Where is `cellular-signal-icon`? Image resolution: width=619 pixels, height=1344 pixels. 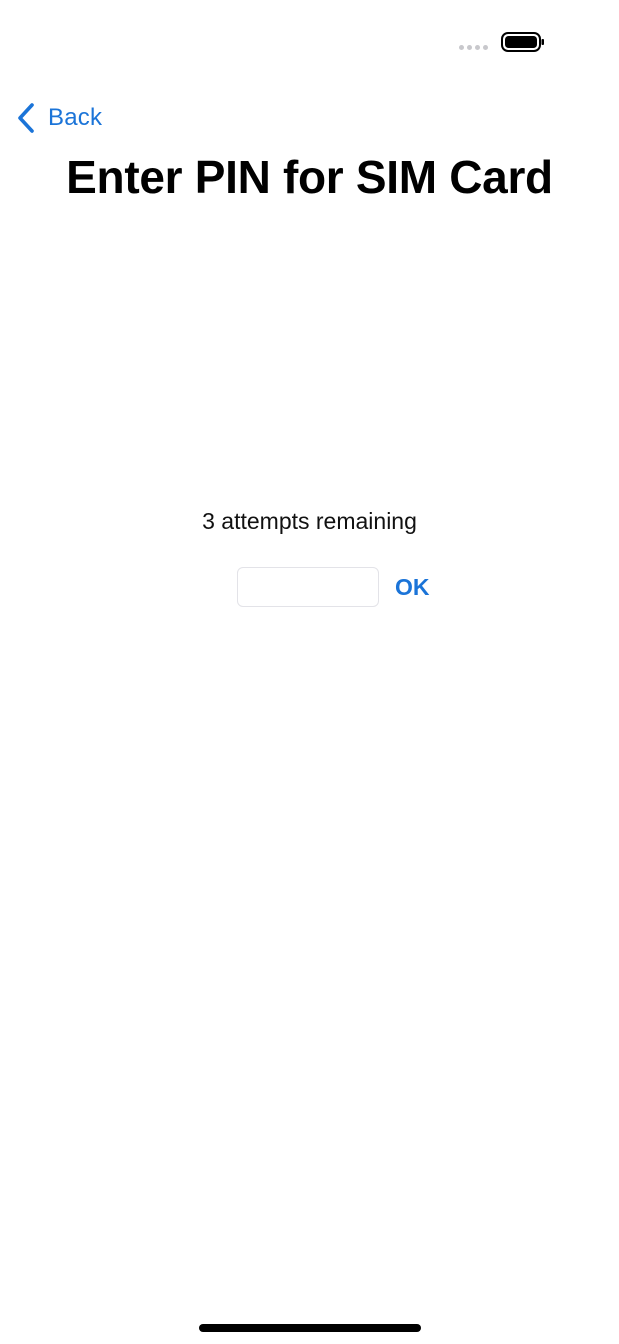
cellular-signal-icon is located at coordinates (473, 47).